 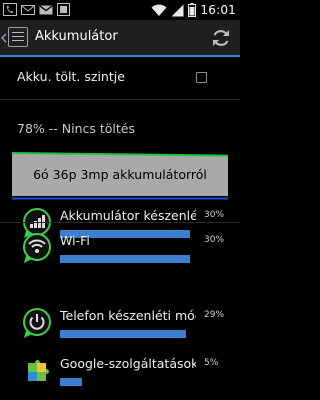 I want to click on usage-name: Akkumulátor készenlét, so click(x=128, y=215).